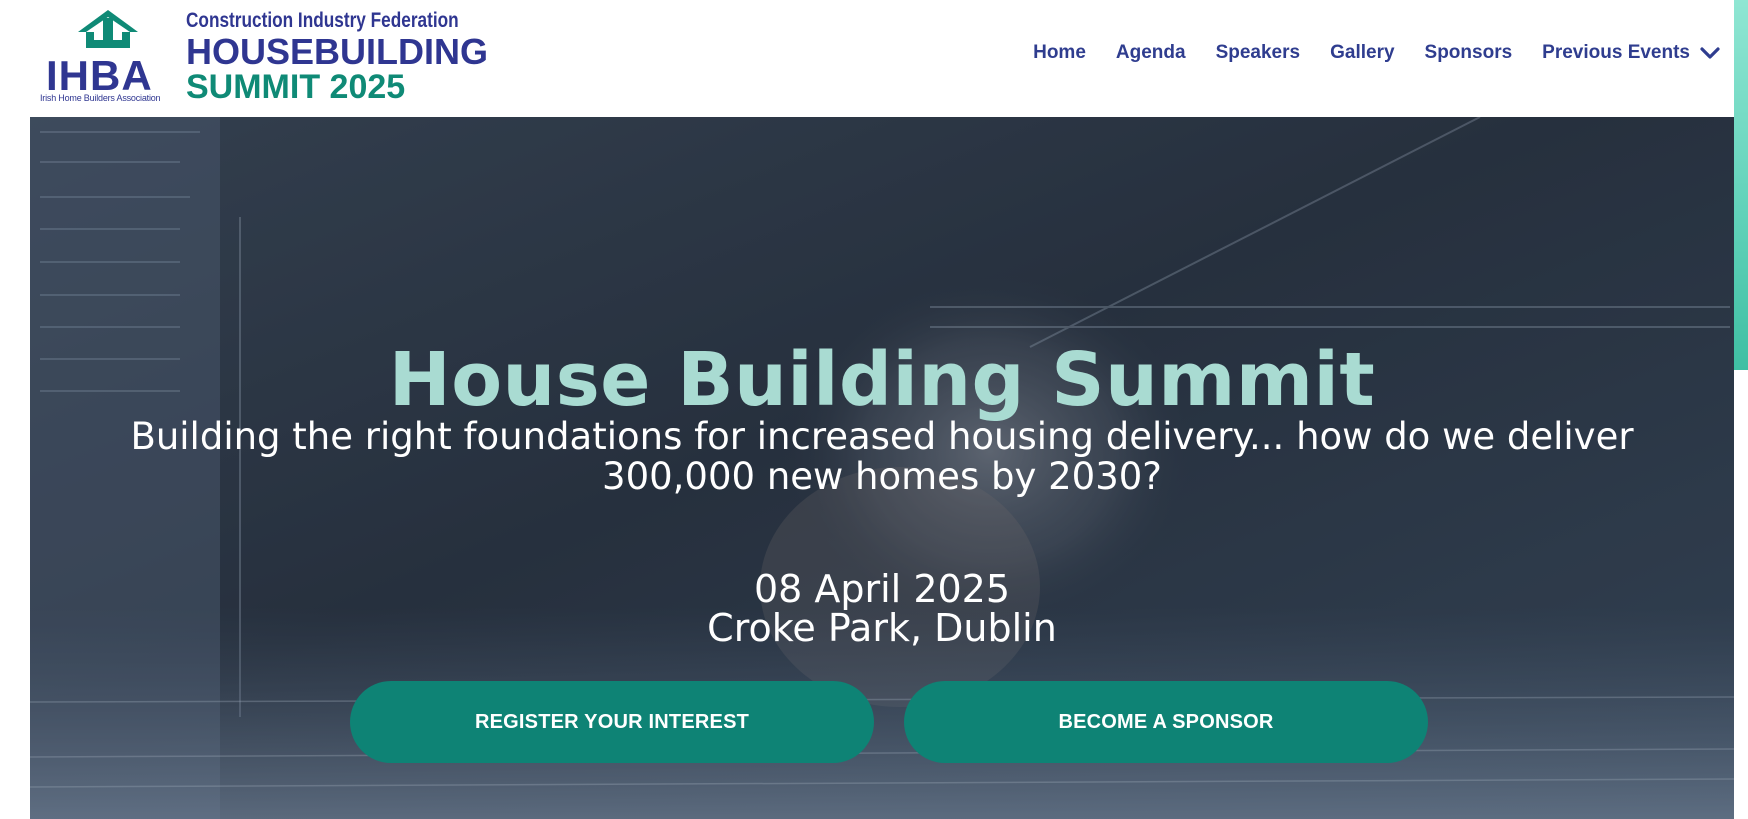 The image size is (1748, 819). Describe the element at coordinates (882, 589) in the screenshot. I see `event-date: 08 April 2025` at that location.